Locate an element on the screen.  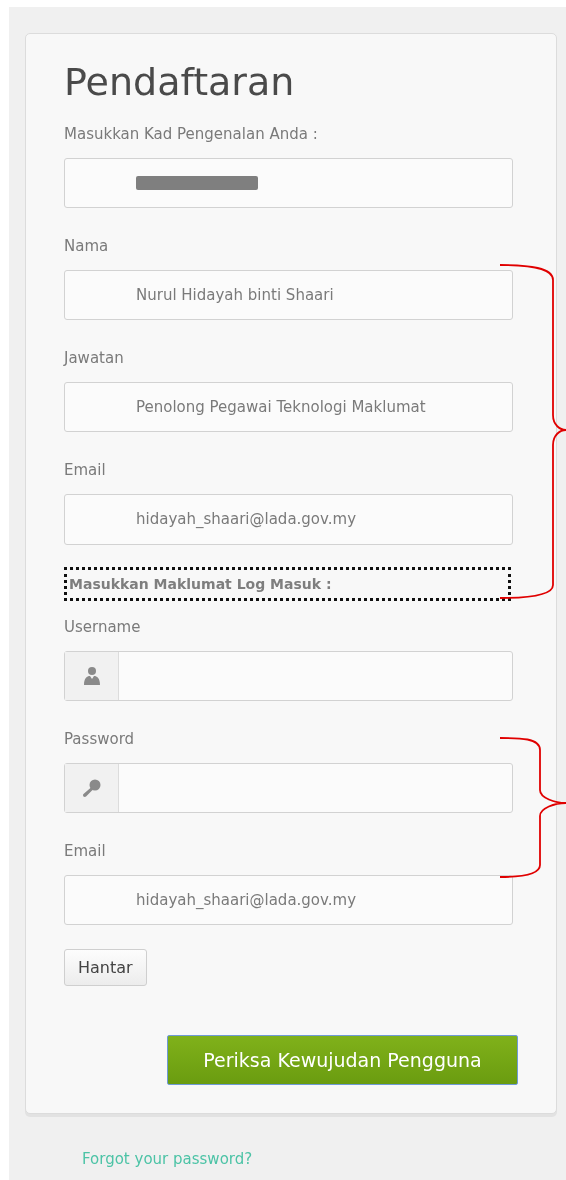
field-label: Nama is located at coordinates (86, 246).